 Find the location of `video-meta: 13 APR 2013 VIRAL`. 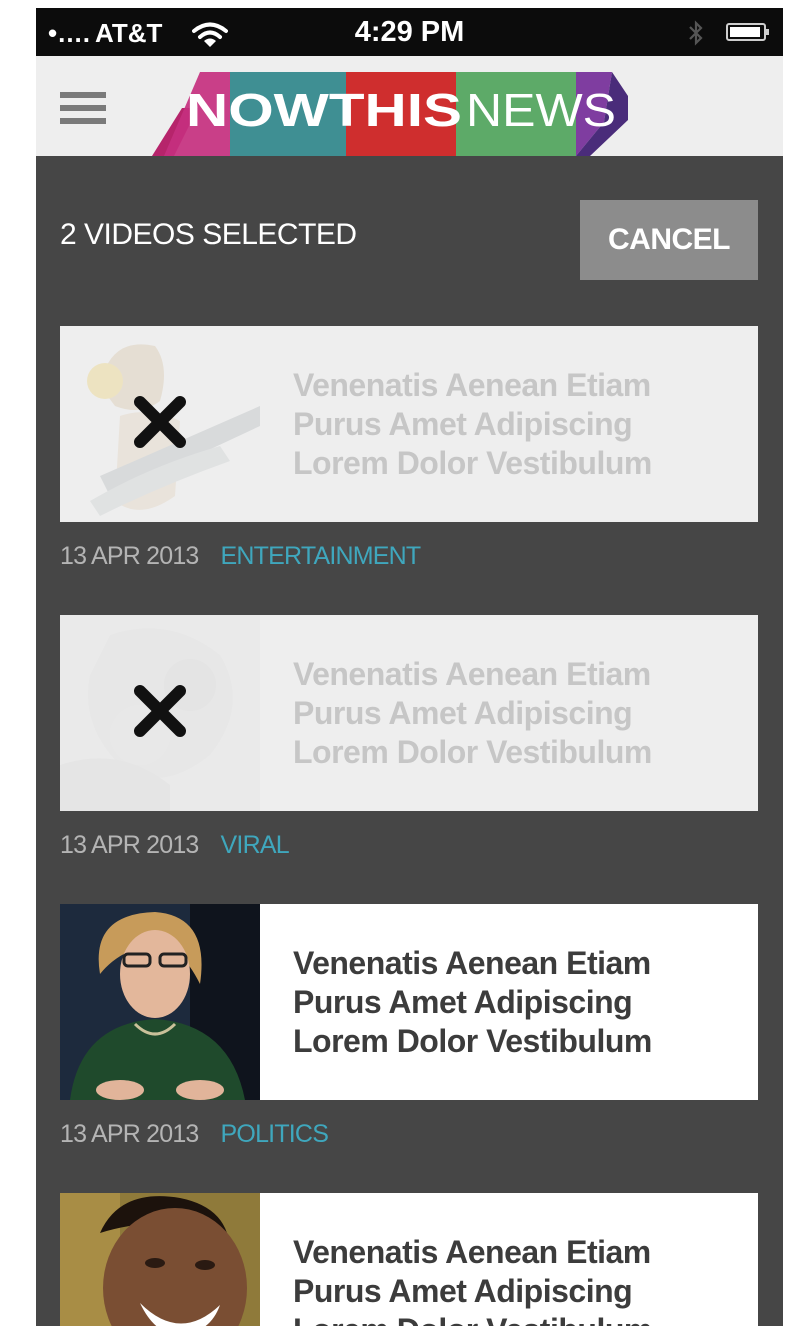

video-meta: 13 APR 2013 VIRAL is located at coordinates (175, 848).